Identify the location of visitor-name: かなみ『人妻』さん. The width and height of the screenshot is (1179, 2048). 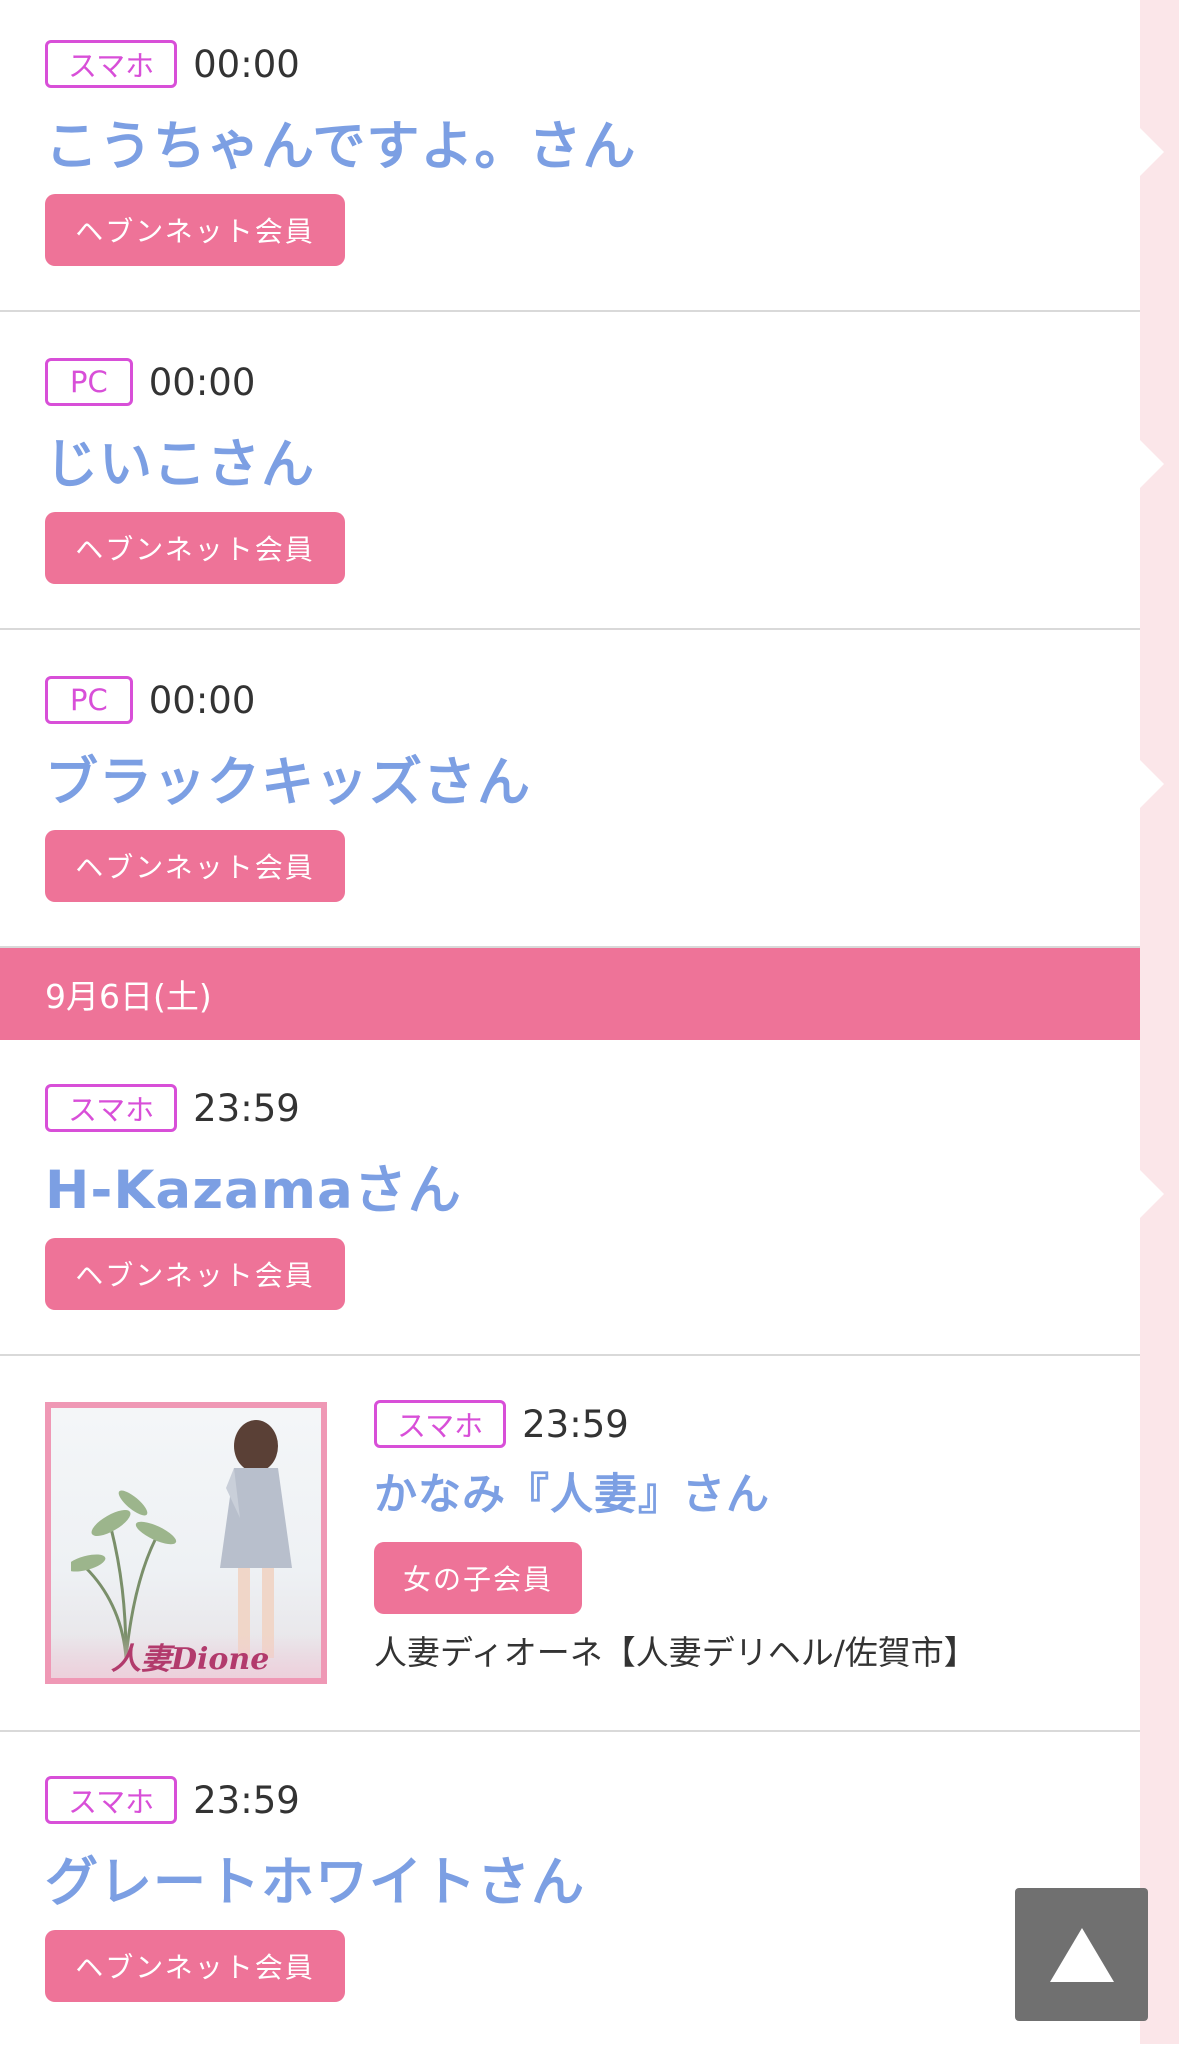
(572, 1491).